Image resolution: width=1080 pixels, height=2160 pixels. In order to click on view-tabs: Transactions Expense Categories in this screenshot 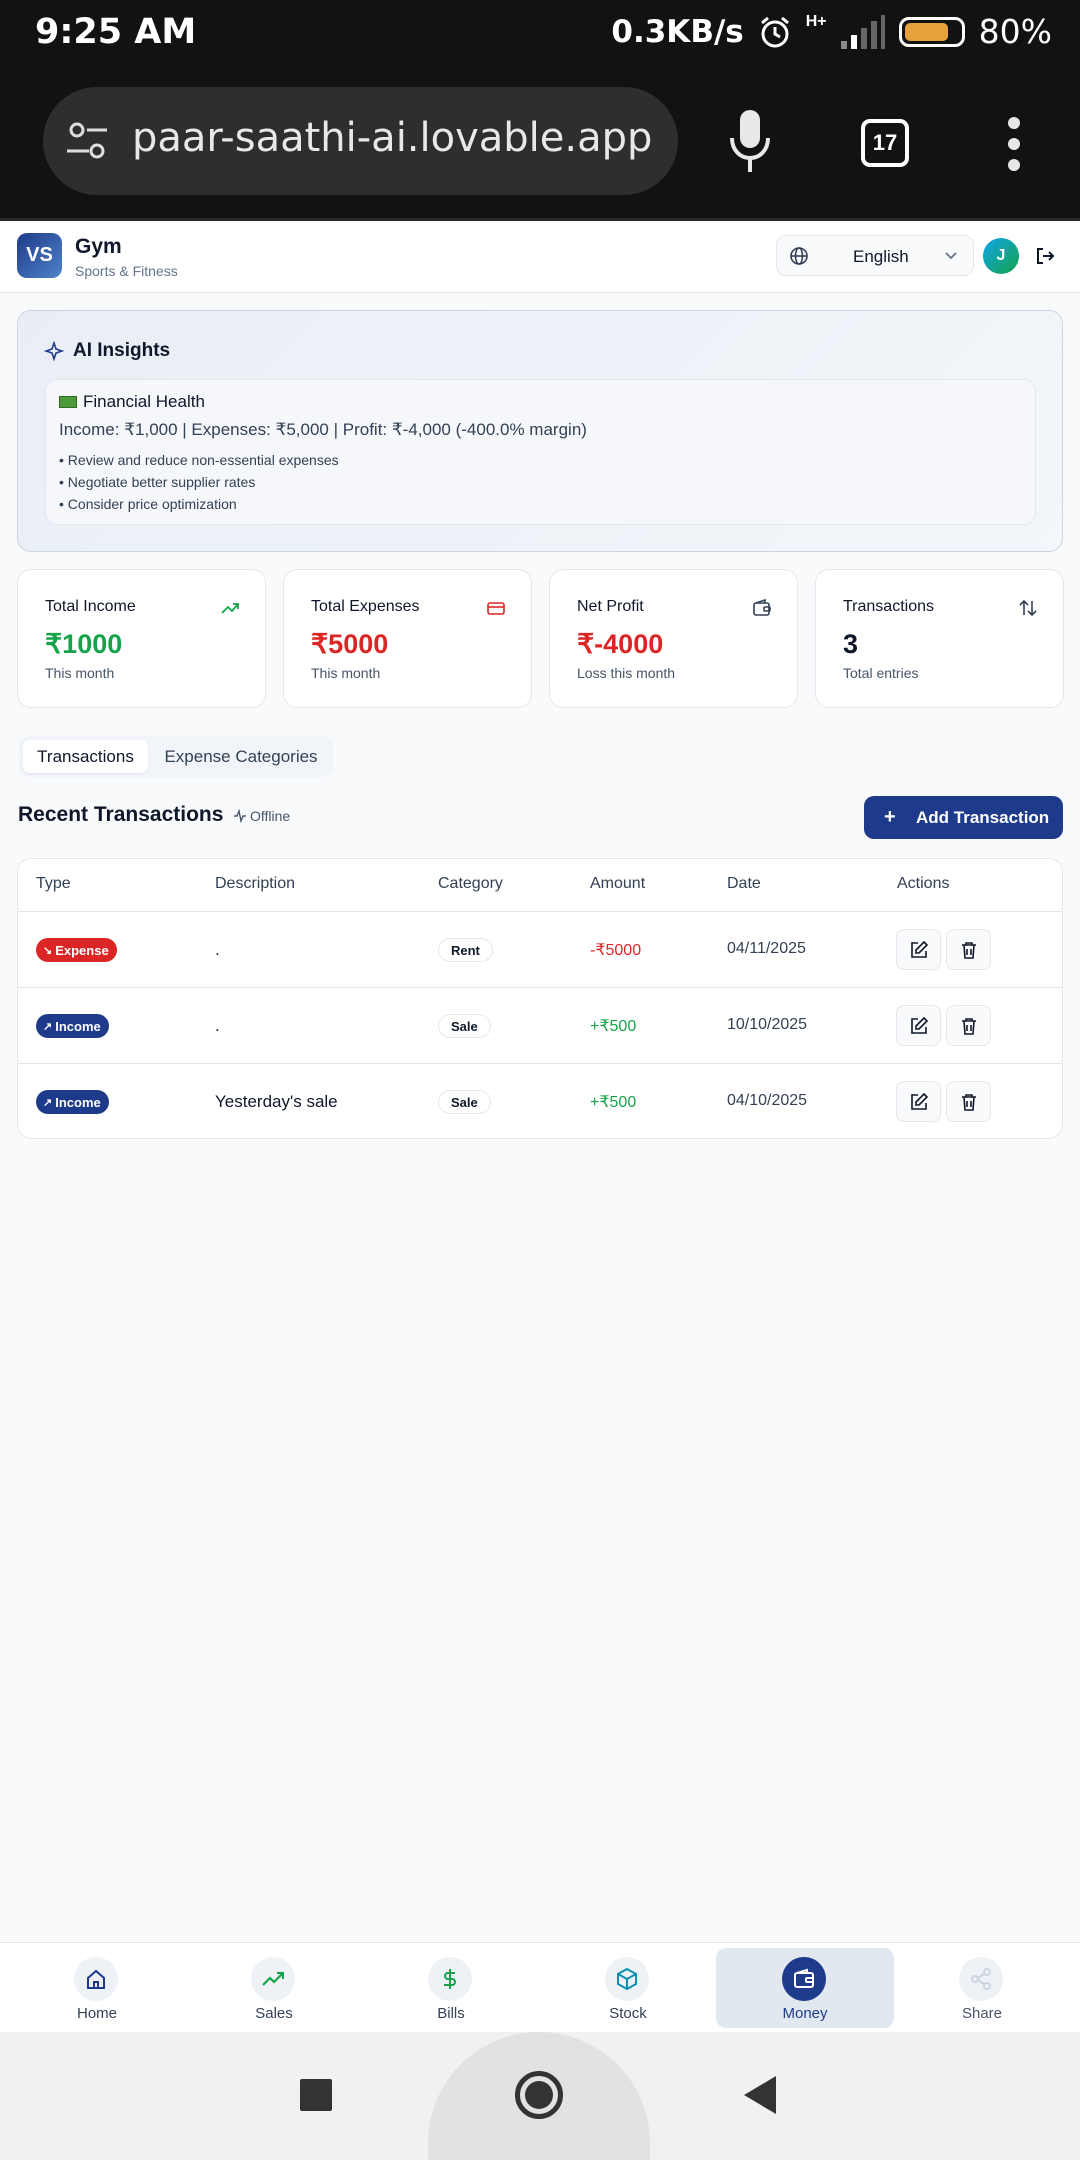, I will do `click(176, 756)`.